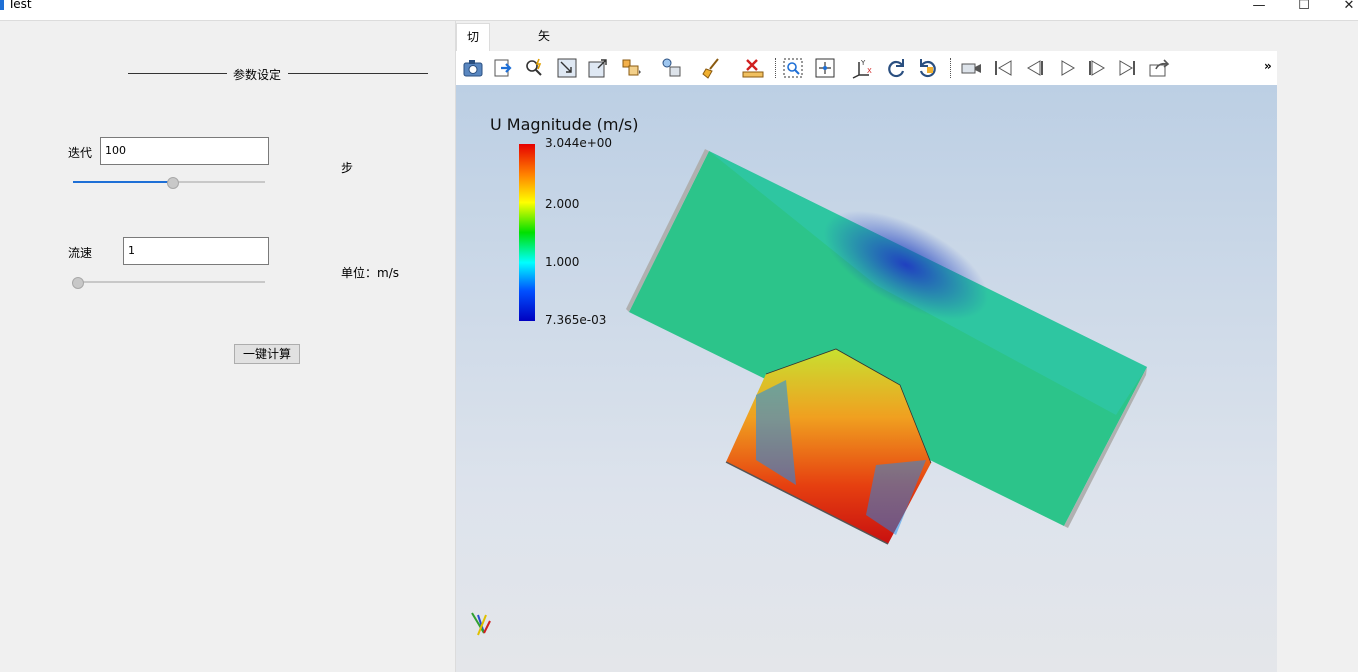  I want to click on loop-icon, so click(1159, 68).